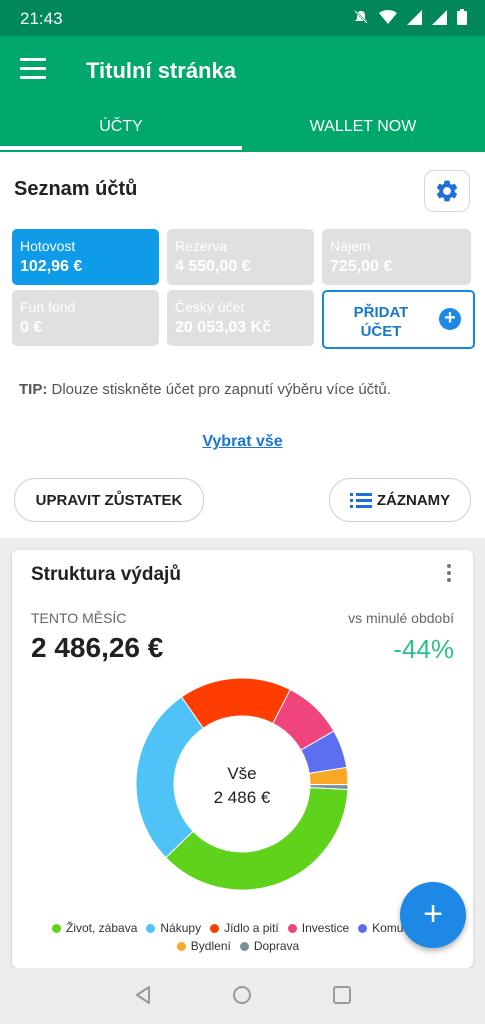  I want to click on legend-label: Investice, so click(325, 928).